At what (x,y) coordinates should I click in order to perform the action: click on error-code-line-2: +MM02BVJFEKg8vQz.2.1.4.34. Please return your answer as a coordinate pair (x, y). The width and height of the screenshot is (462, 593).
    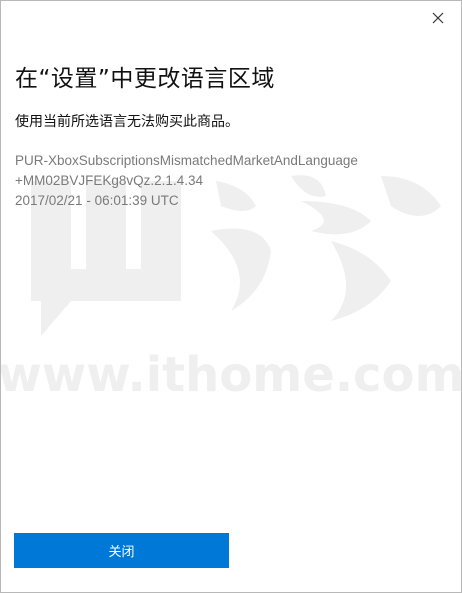
    Looking at the image, I should click on (109, 180).